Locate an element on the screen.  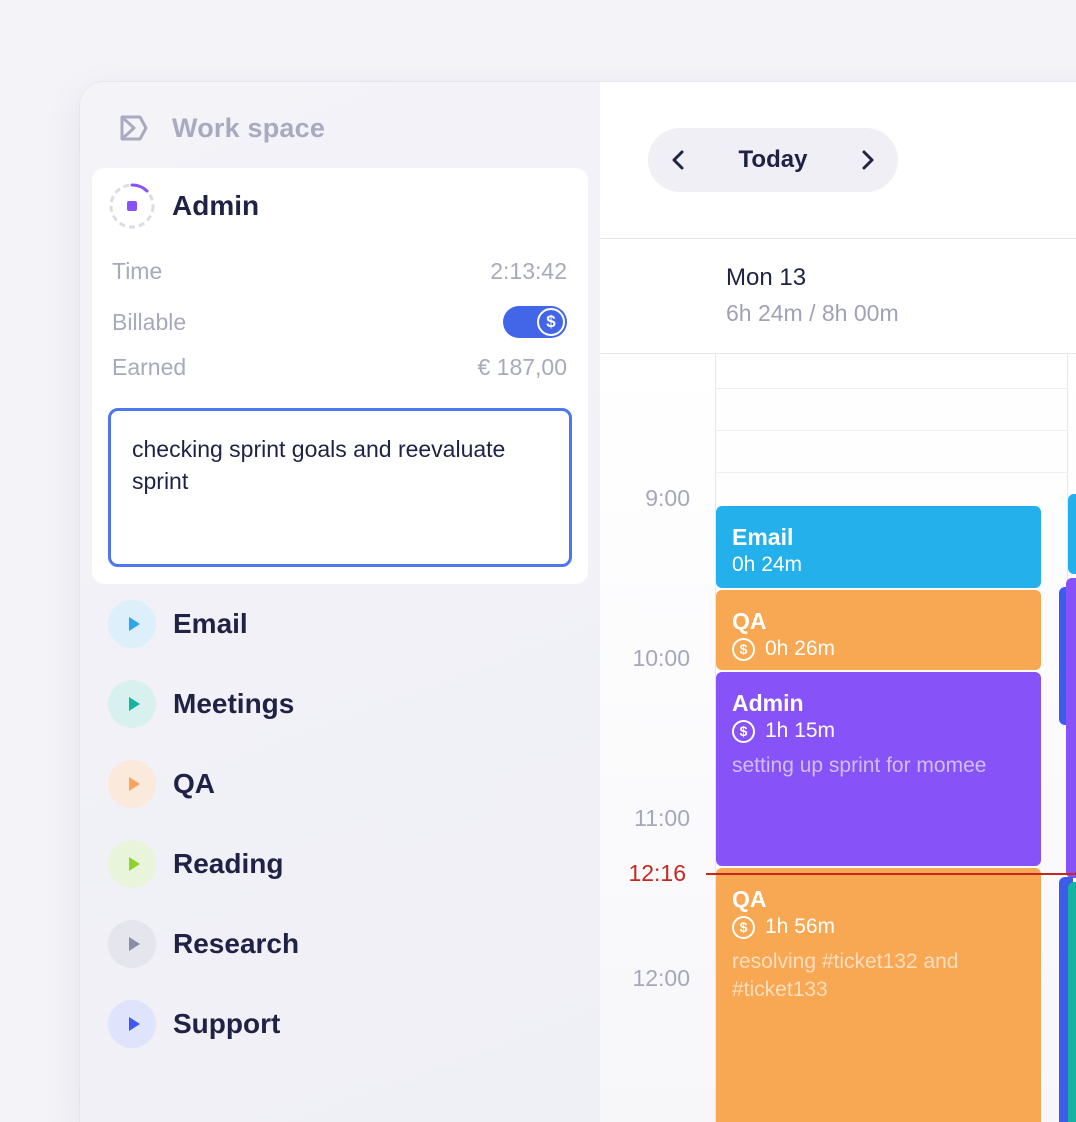
hour-label: 10:00 is located at coordinates (661, 658).